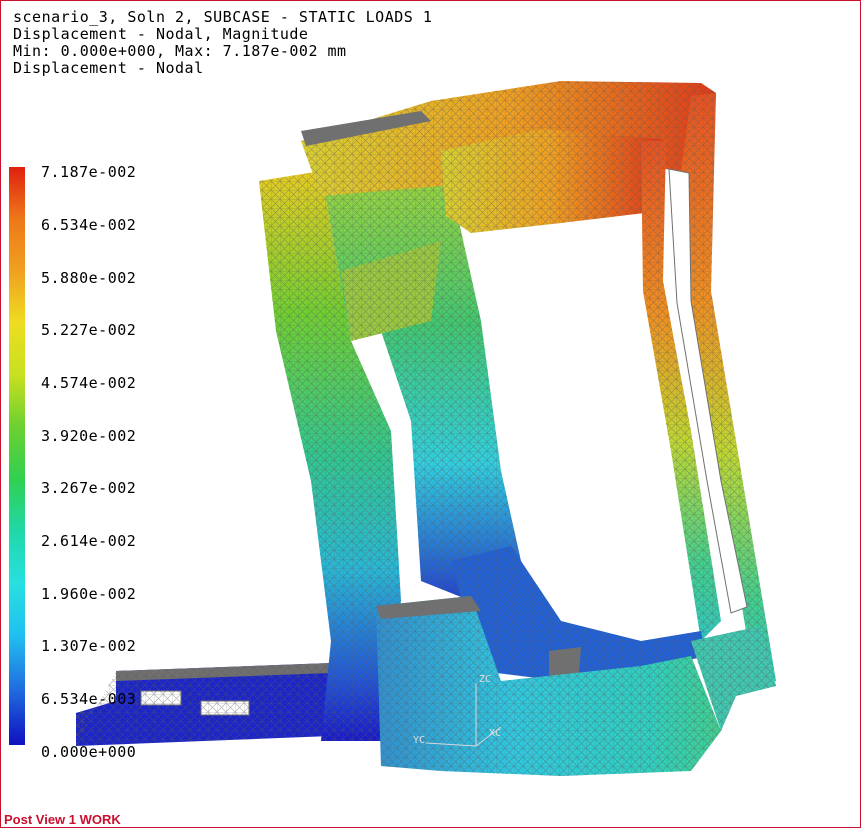  What do you see at coordinates (89, 699) in the screenshot?
I see `legend-label: 6.534e-003` at bounding box center [89, 699].